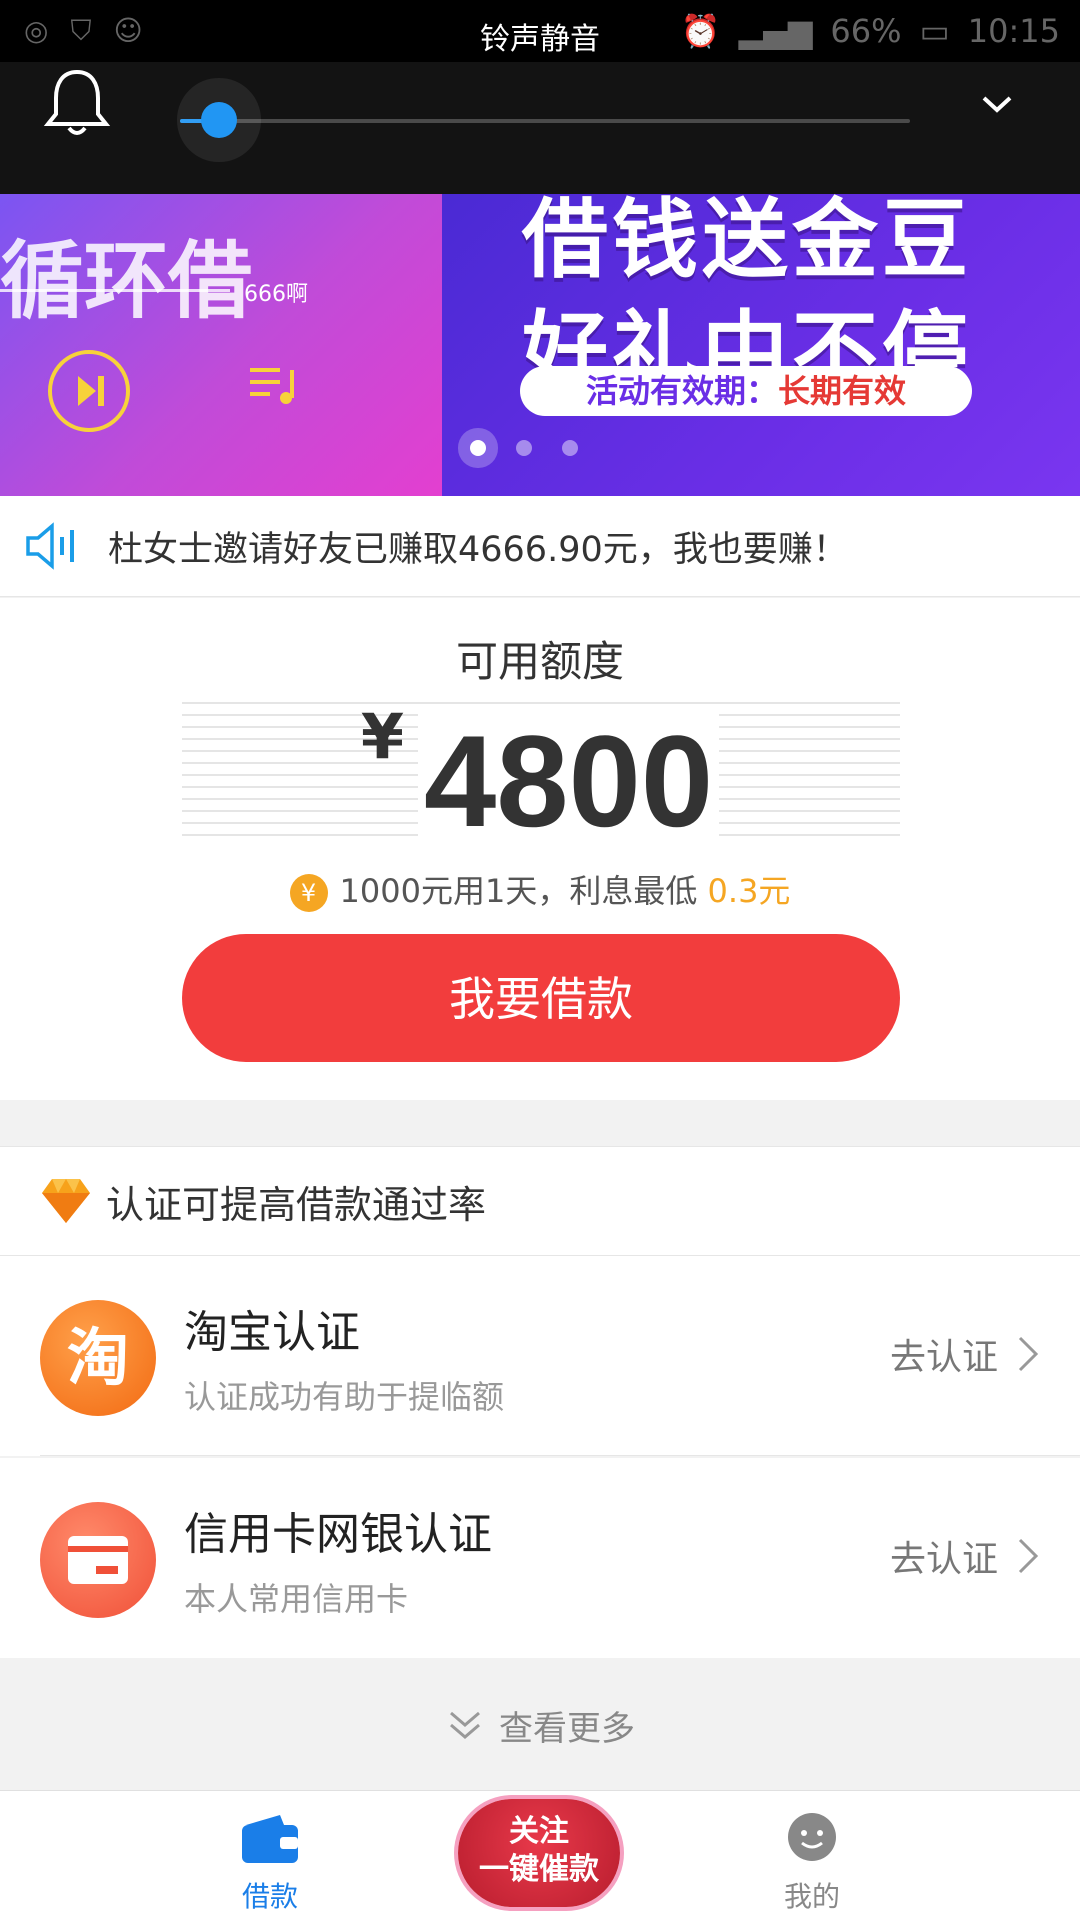 The height and width of the screenshot is (1921, 1080). I want to click on status-right-icons: ⏰ ▂▄▆ 66% ▭ 10:15, so click(870, 31).